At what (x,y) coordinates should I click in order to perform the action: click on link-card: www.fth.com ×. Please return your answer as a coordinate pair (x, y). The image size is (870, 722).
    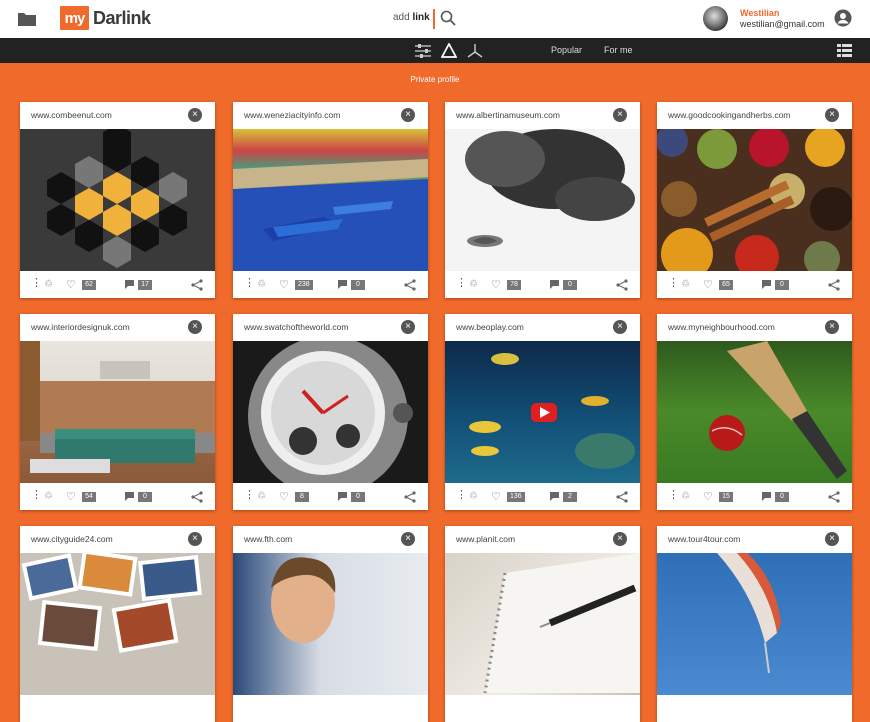
    Looking at the image, I should click on (330, 624).